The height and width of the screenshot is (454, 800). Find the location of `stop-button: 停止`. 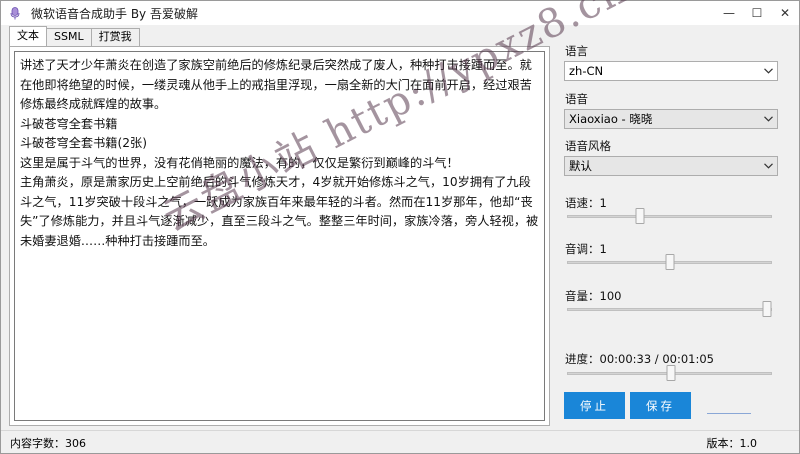

stop-button: 停止 is located at coordinates (594, 405).